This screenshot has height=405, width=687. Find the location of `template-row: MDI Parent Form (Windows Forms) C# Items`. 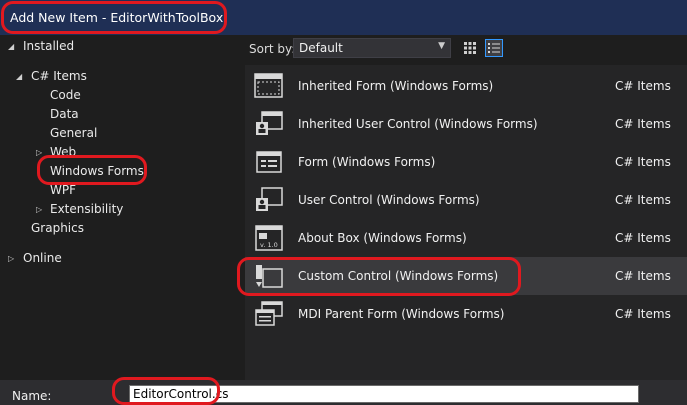

template-row: MDI Parent Form (Windows Forms) C# Items is located at coordinates (466, 314).